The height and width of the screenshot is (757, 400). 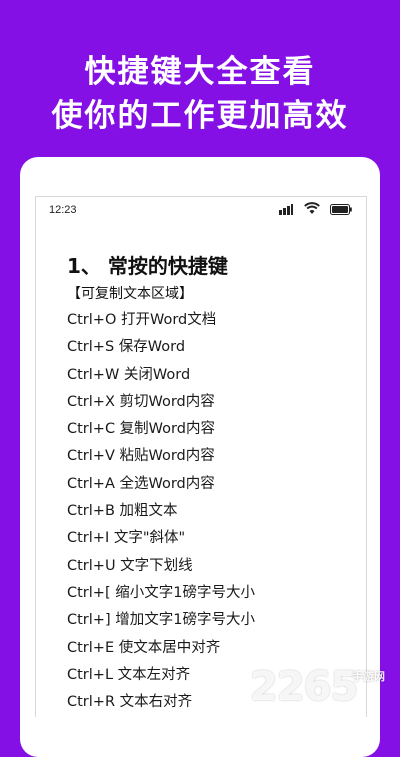 I want to click on shortcut-item: Ctrl+U 文字下划线, so click(x=161, y=566).